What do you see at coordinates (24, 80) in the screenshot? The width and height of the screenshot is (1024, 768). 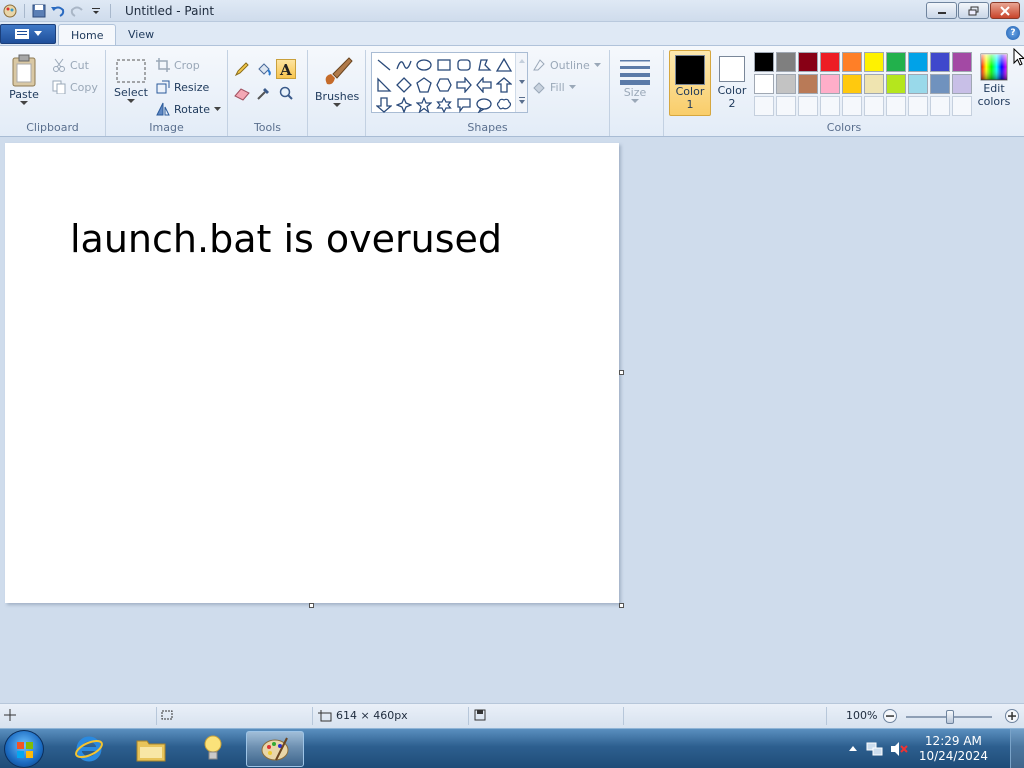 I see `paste-button: Paste` at bounding box center [24, 80].